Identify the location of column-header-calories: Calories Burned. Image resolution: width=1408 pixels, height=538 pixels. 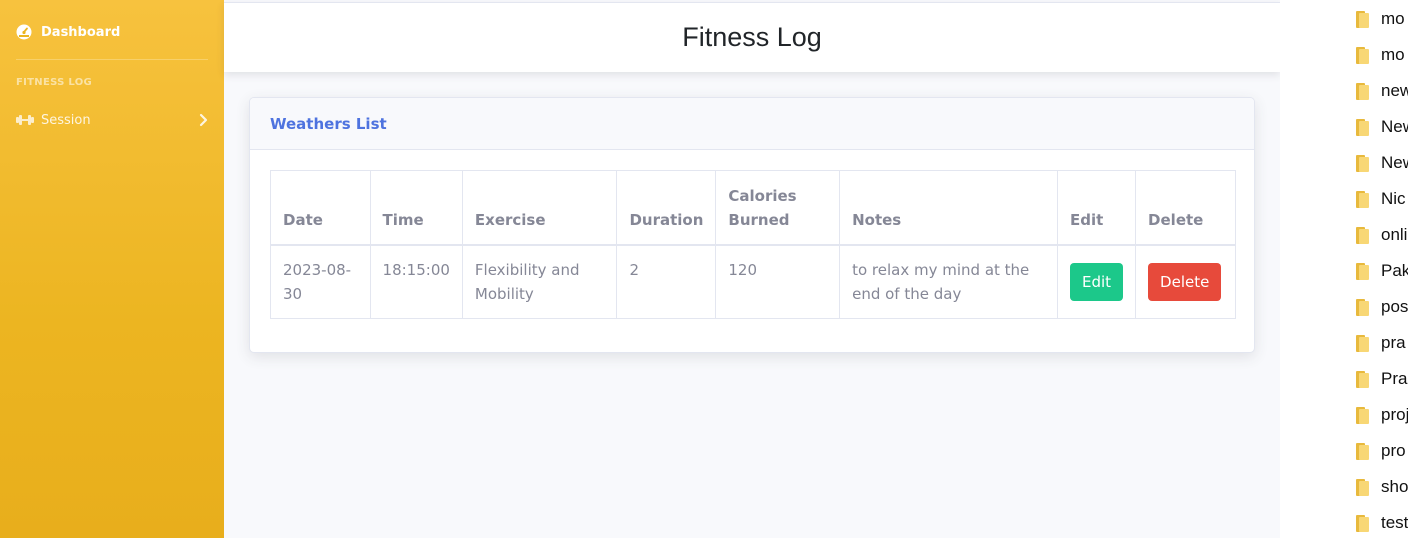
(778, 208).